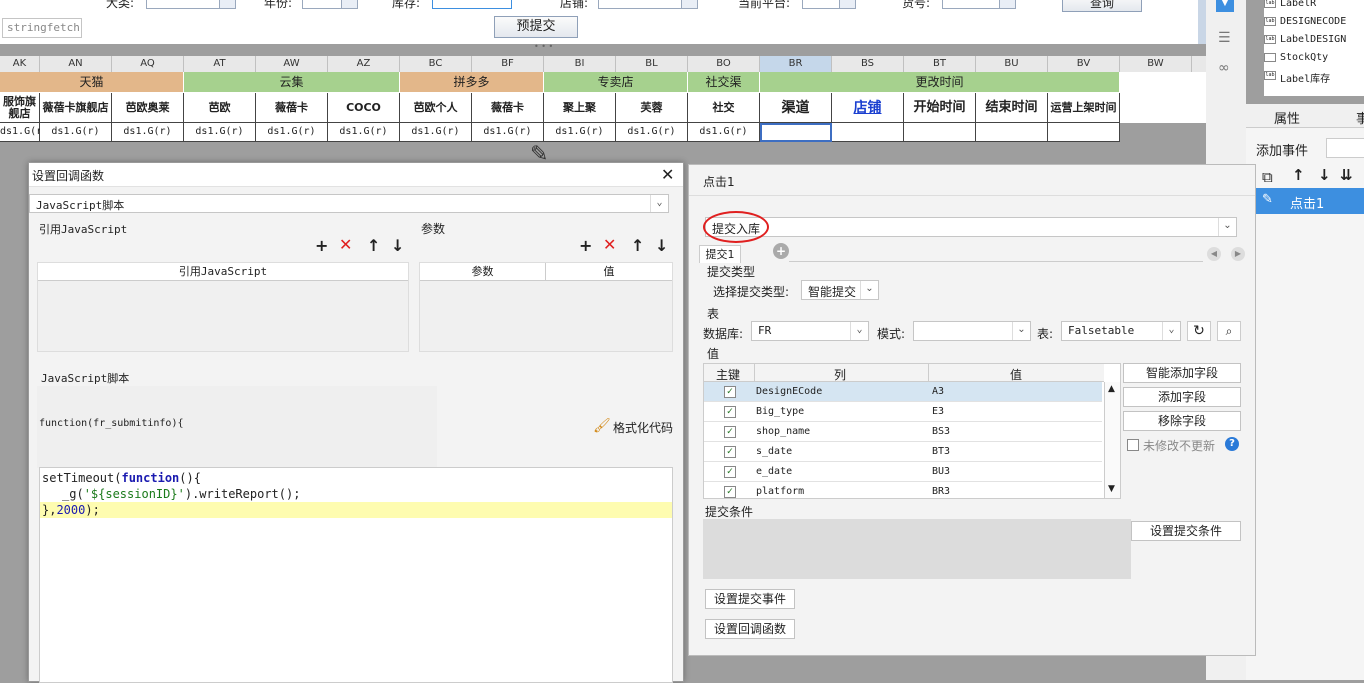 Image resolution: width=1364 pixels, height=683 pixels. Describe the element at coordinates (868, 108) in the screenshot. I see `subheader-shop-link: 店铺` at that location.